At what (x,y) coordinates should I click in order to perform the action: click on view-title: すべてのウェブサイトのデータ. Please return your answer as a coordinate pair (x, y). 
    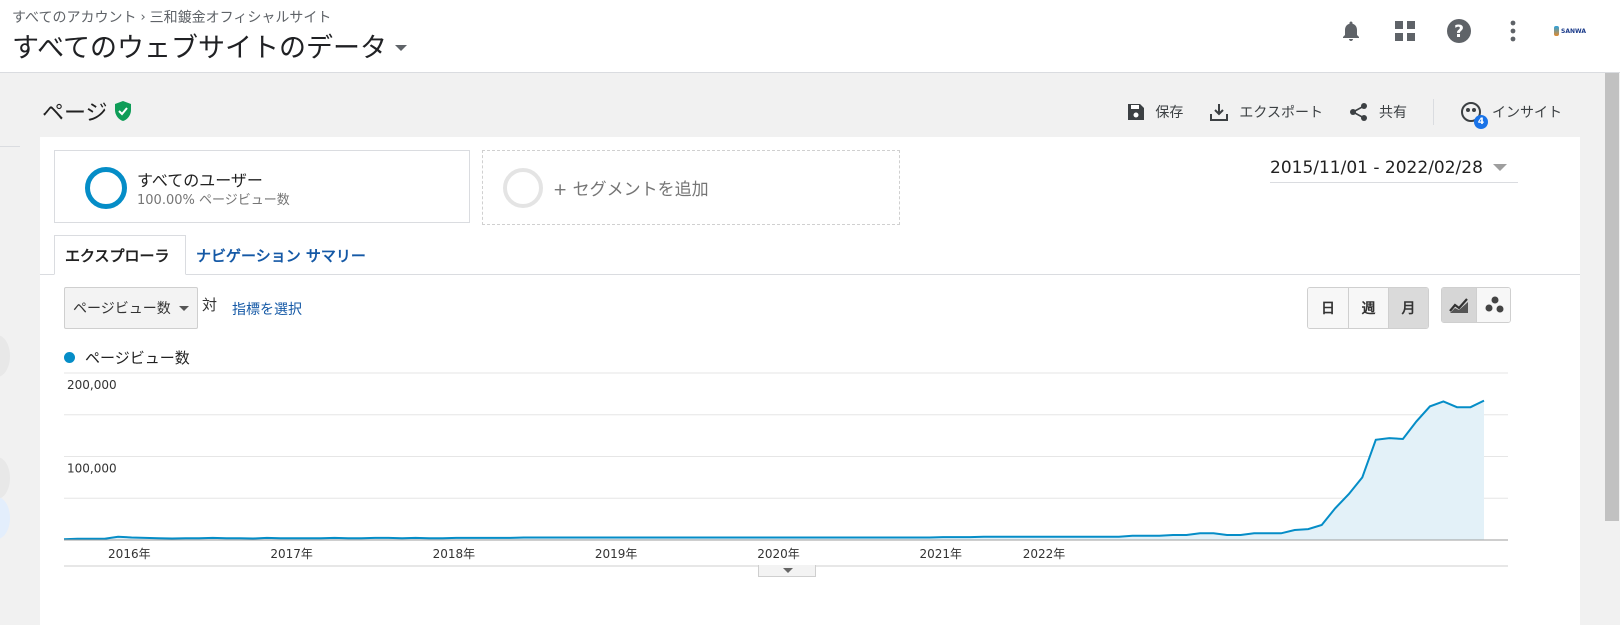
    Looking at the image, I should click on (200, 48).